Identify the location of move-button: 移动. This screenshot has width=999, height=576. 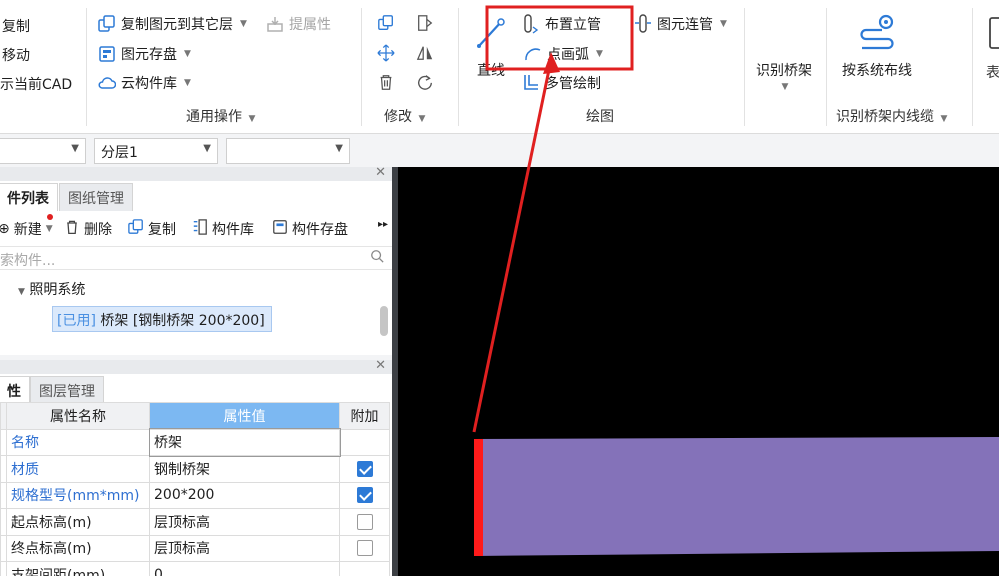
(16, 55).